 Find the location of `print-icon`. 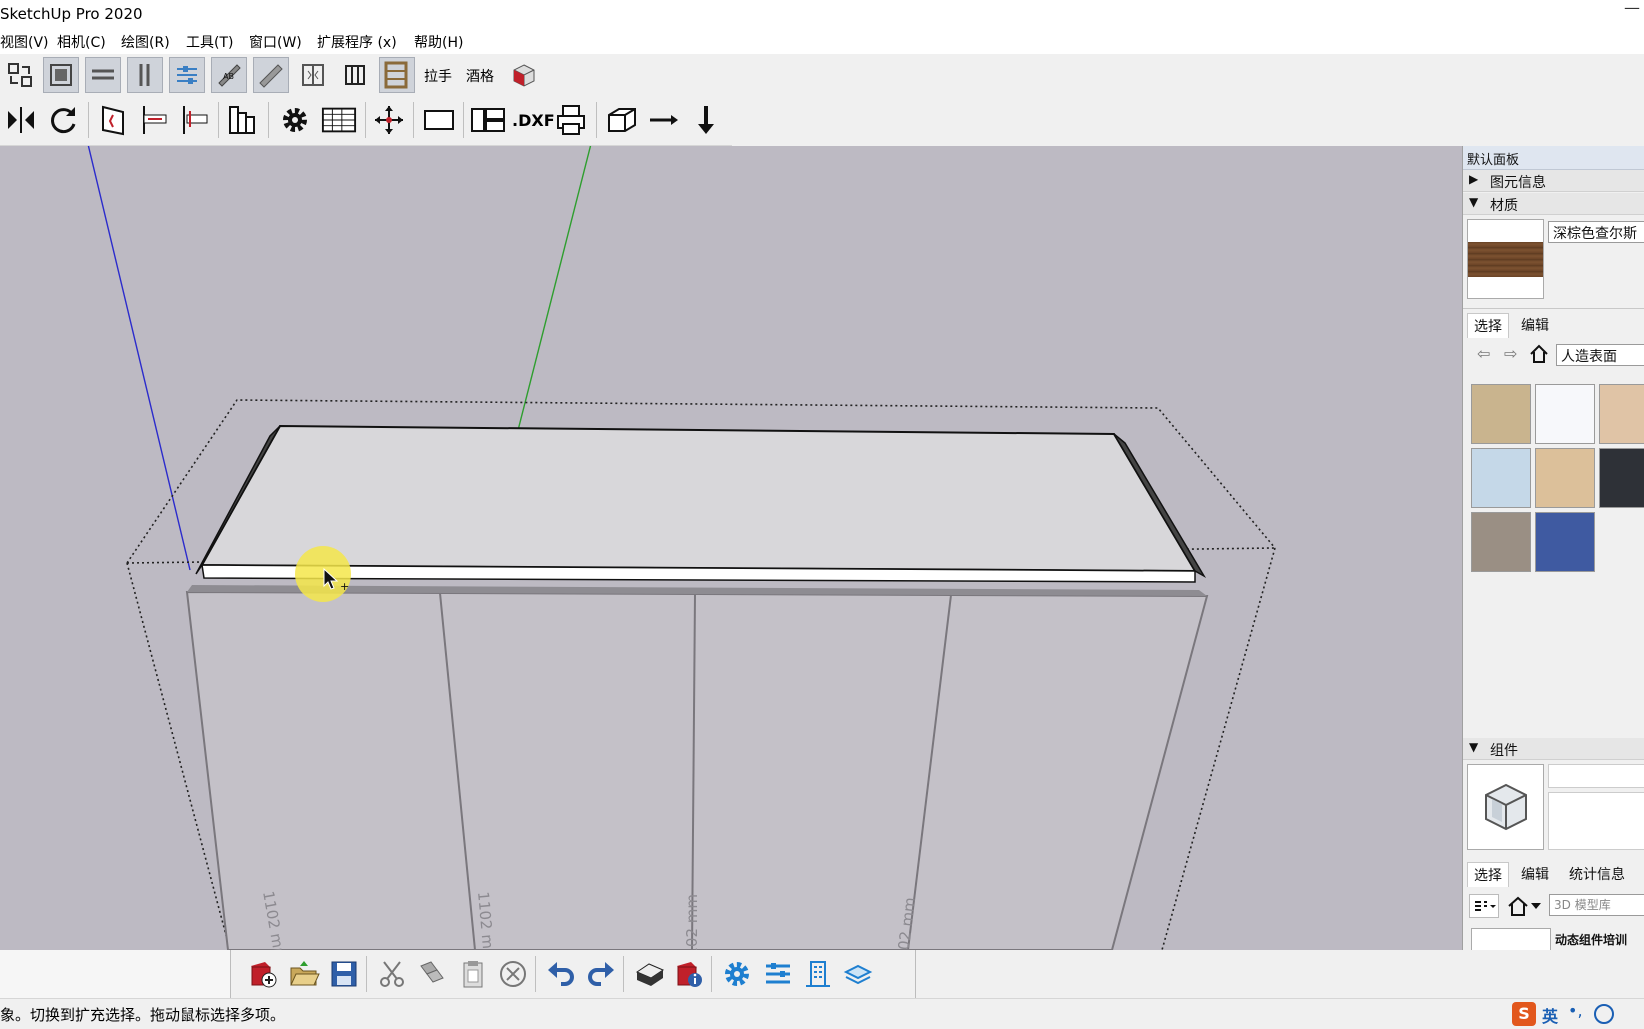

print-icon is located at coordinates (649, 974).